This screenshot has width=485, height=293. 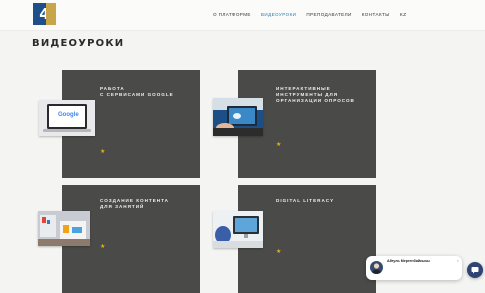 I want to click on chat-launcher-button, so click(x=475, y=270).